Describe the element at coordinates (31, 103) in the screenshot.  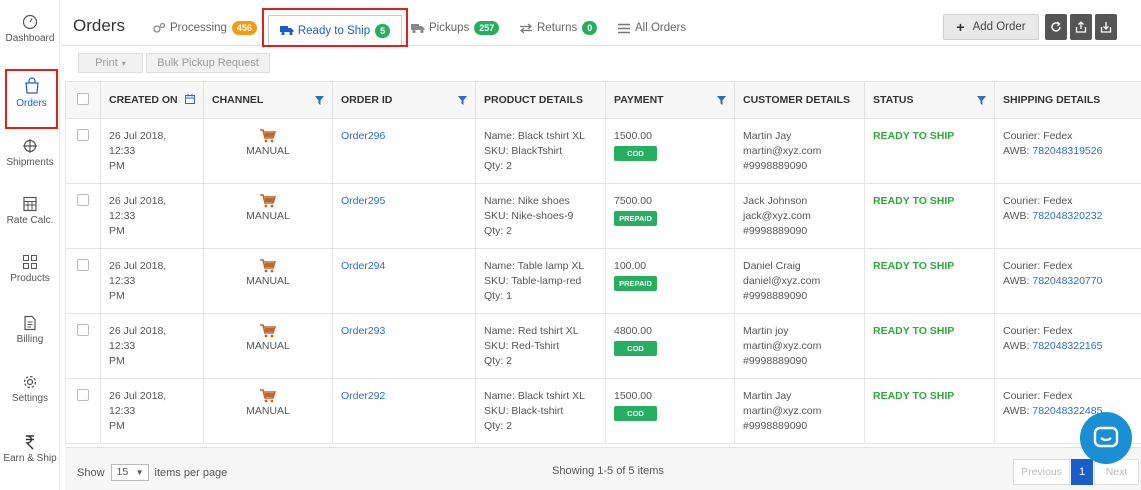
I see `sidebar-item-label: Orders` at that location.